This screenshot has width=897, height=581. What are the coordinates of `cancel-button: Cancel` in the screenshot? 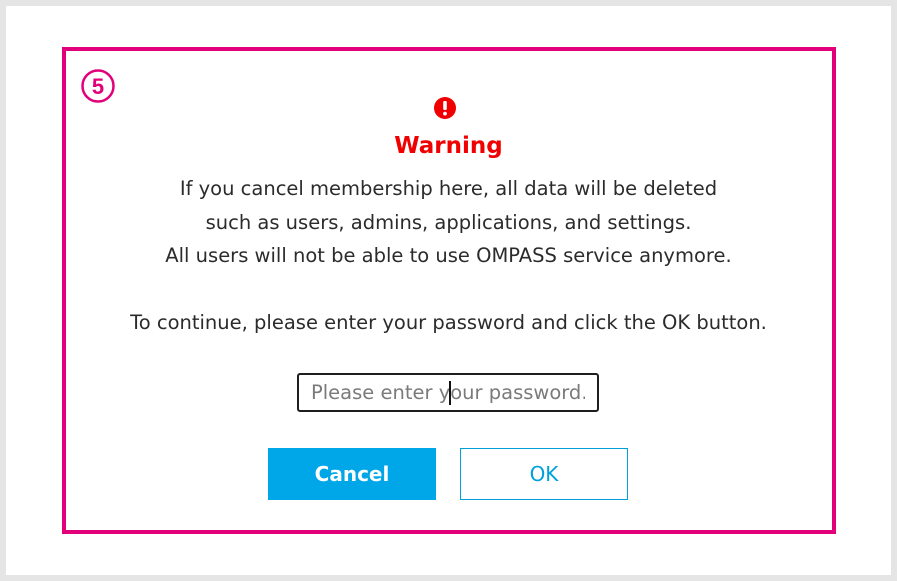 It's located at (352, 474).